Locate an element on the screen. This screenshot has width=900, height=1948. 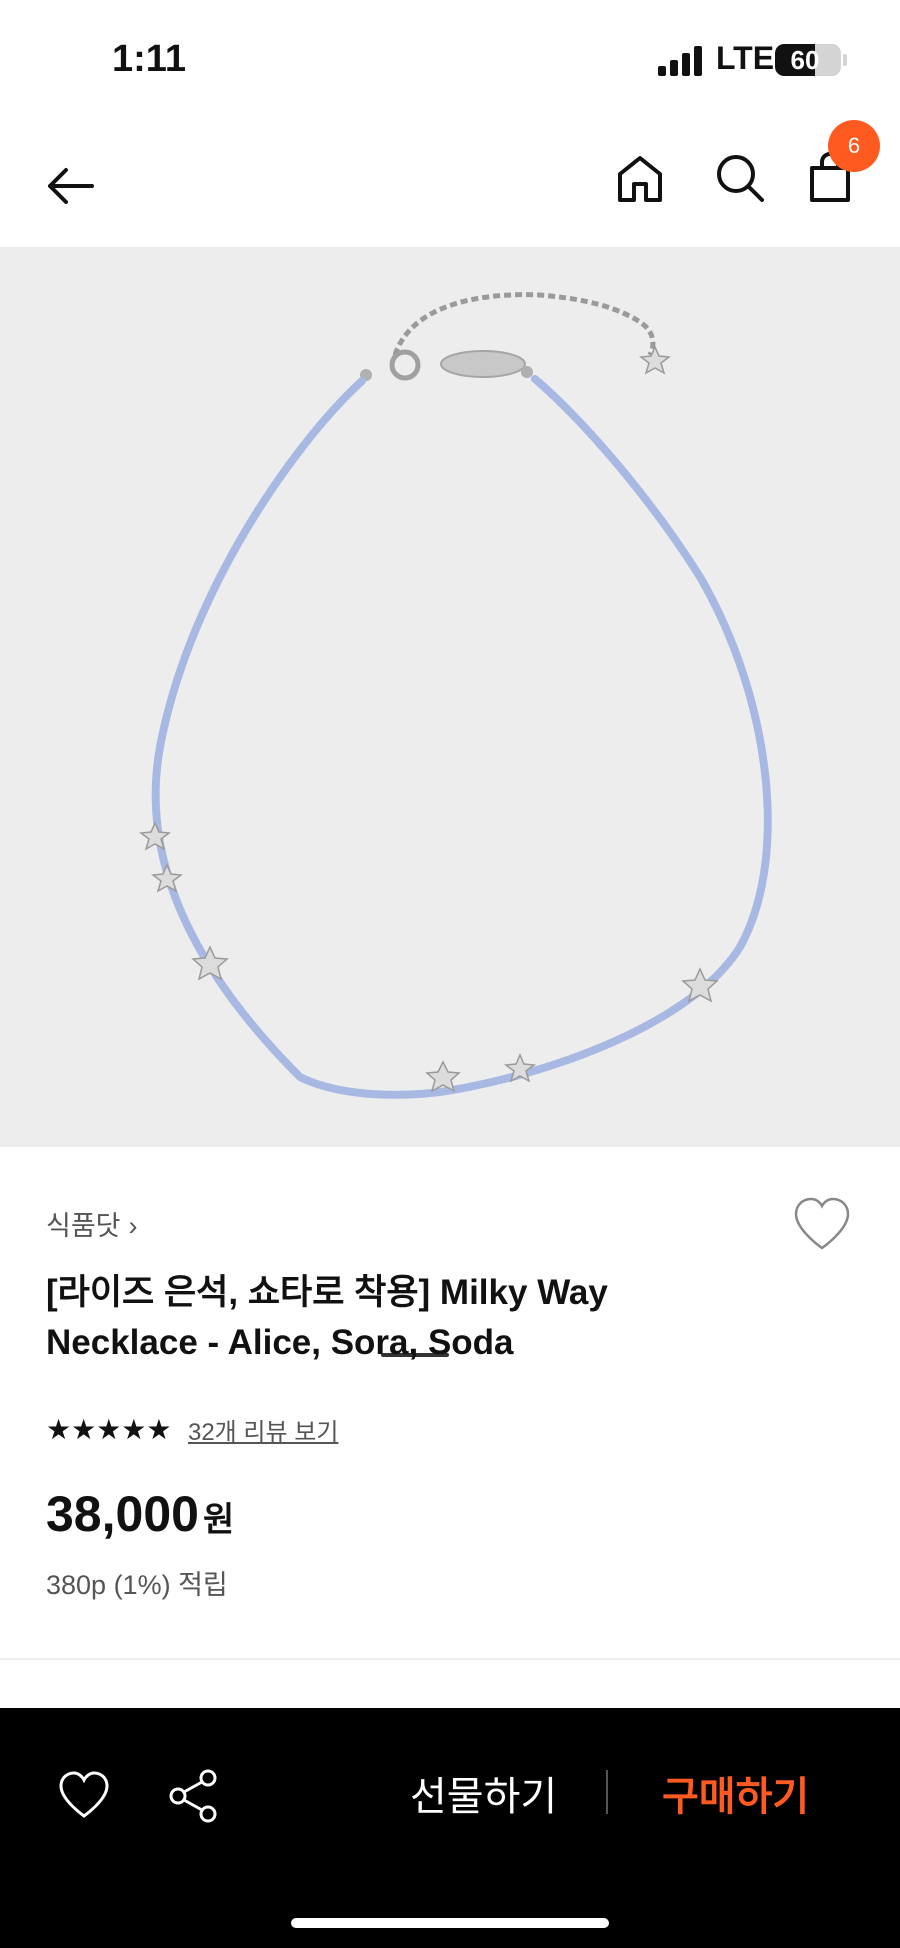
status-bar: 1:11 LTE 60 is located at coordinates (450, 60).